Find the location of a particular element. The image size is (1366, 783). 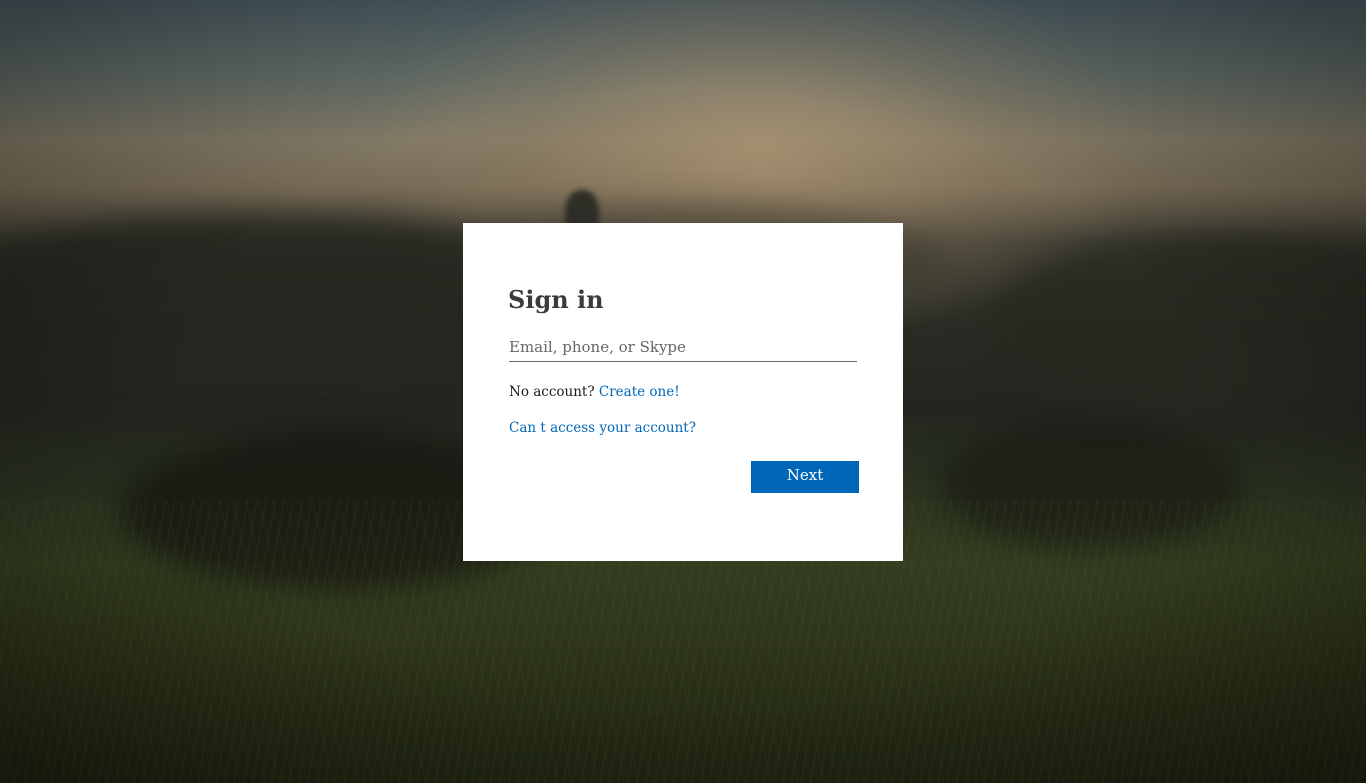

no-account-row: No account? Create one! is located at coordinates (594, 392).